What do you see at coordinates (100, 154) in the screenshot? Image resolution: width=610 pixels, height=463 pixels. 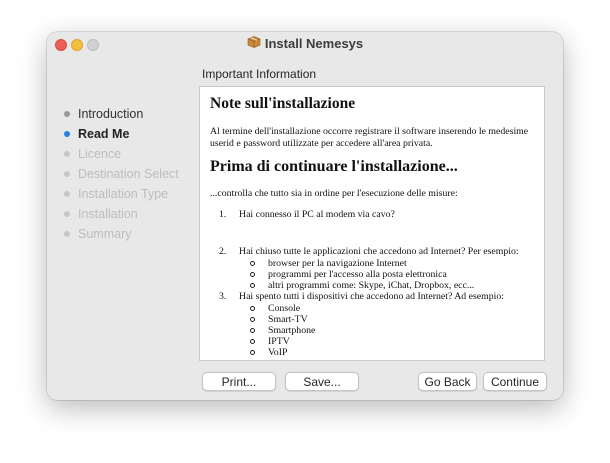 I see `step-label: Licence` at bounding box center [100, 154].